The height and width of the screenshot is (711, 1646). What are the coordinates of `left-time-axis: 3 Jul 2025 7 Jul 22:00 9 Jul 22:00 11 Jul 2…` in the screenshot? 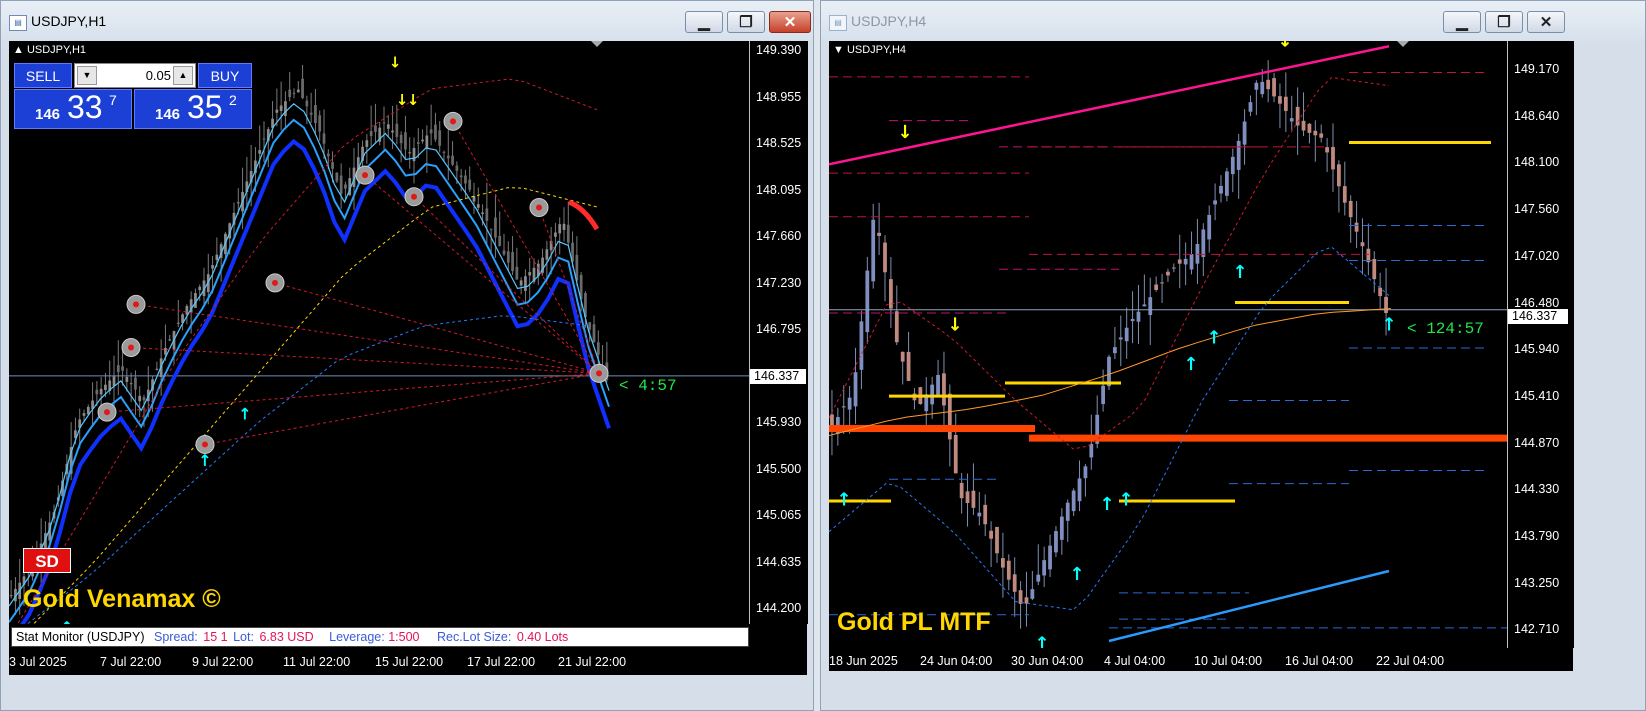 It's located at (379, 662).